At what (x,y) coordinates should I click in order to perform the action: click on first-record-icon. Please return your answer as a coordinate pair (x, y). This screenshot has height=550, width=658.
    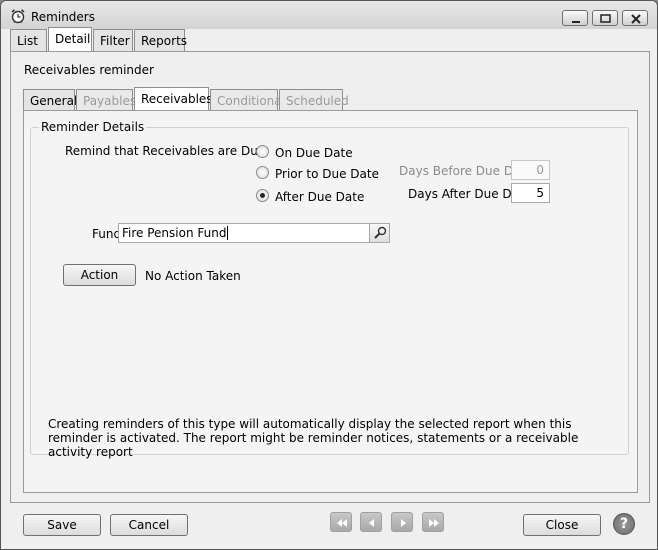
    Looking at the image, I should click on (342, 523).